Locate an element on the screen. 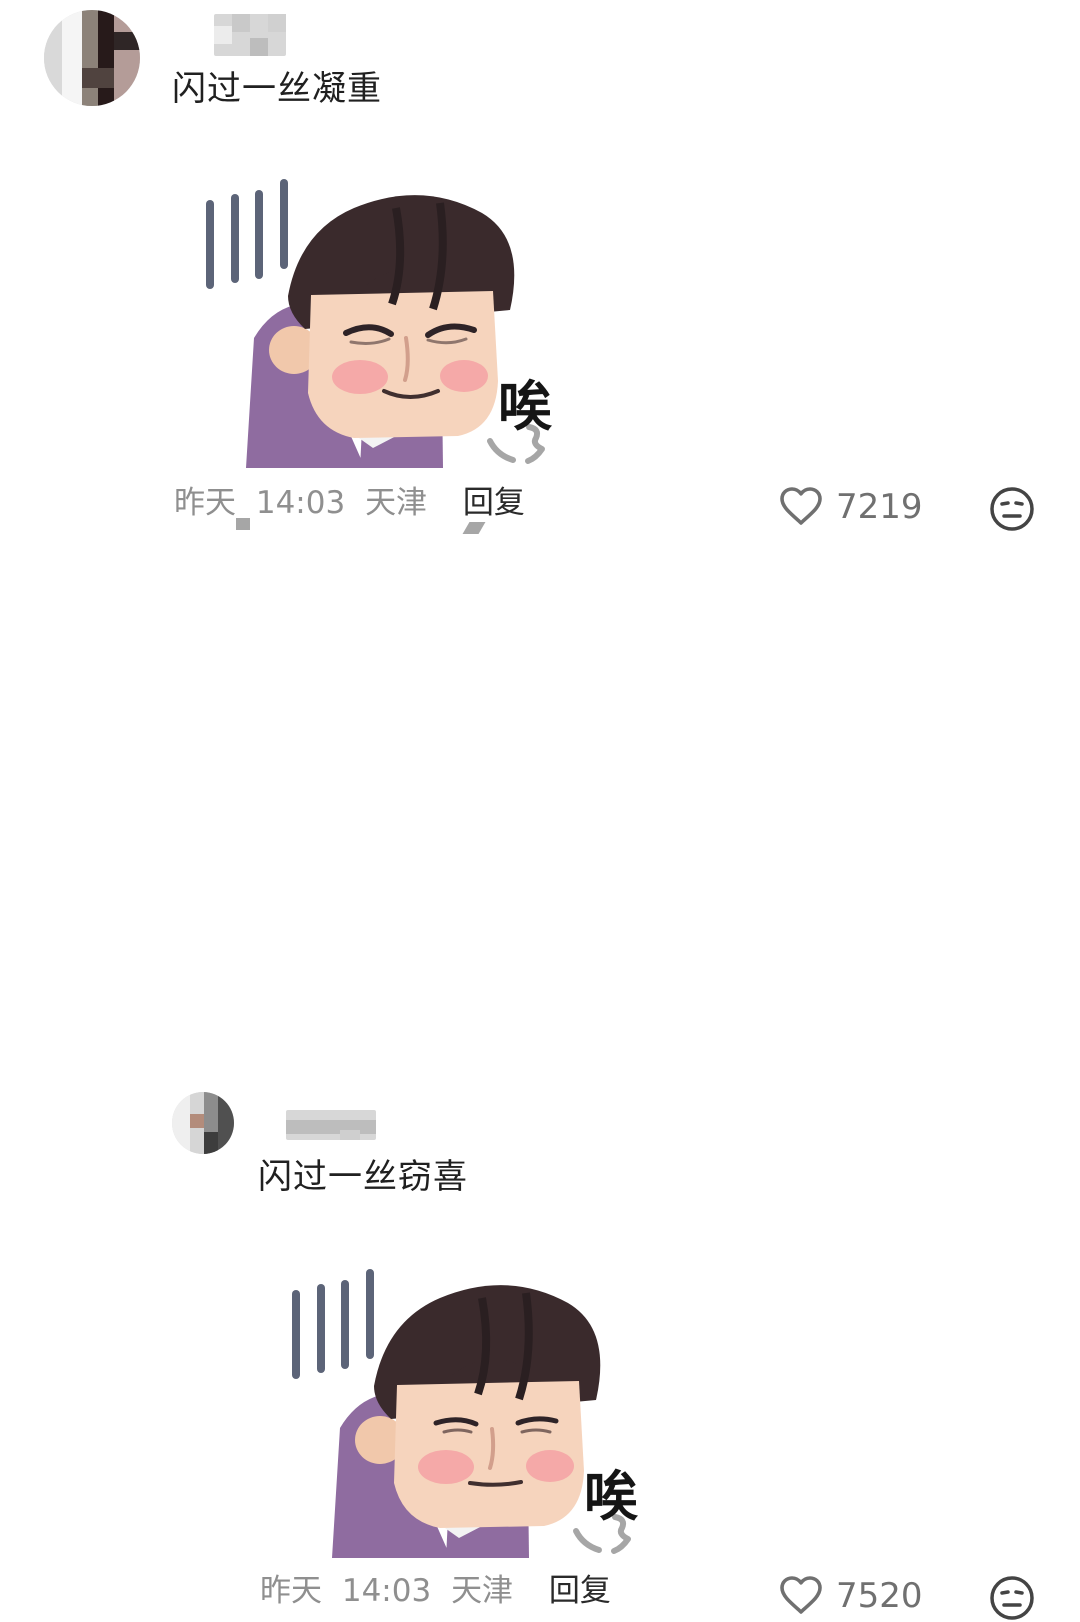 Image resolution: width=1080 pixels, height=1622 pixels. reply-like-count: 7520 is located at coordinates (879, 1596).